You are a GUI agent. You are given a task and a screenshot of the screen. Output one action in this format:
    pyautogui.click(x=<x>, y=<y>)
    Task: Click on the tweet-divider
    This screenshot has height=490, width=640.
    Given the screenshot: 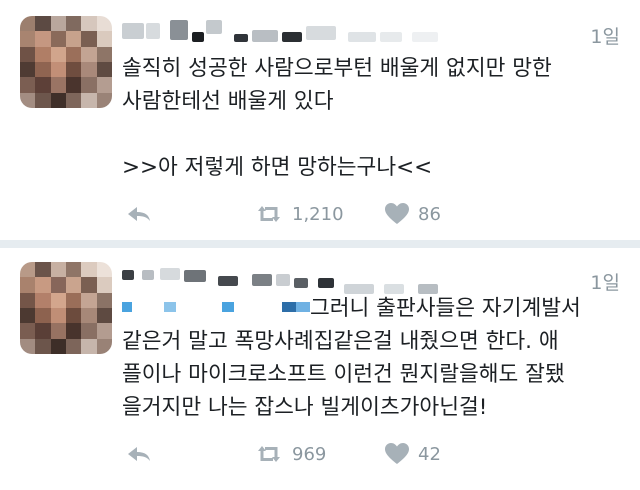 What is the action you would take?
    pyautogui.click(x=320, y=244)
    